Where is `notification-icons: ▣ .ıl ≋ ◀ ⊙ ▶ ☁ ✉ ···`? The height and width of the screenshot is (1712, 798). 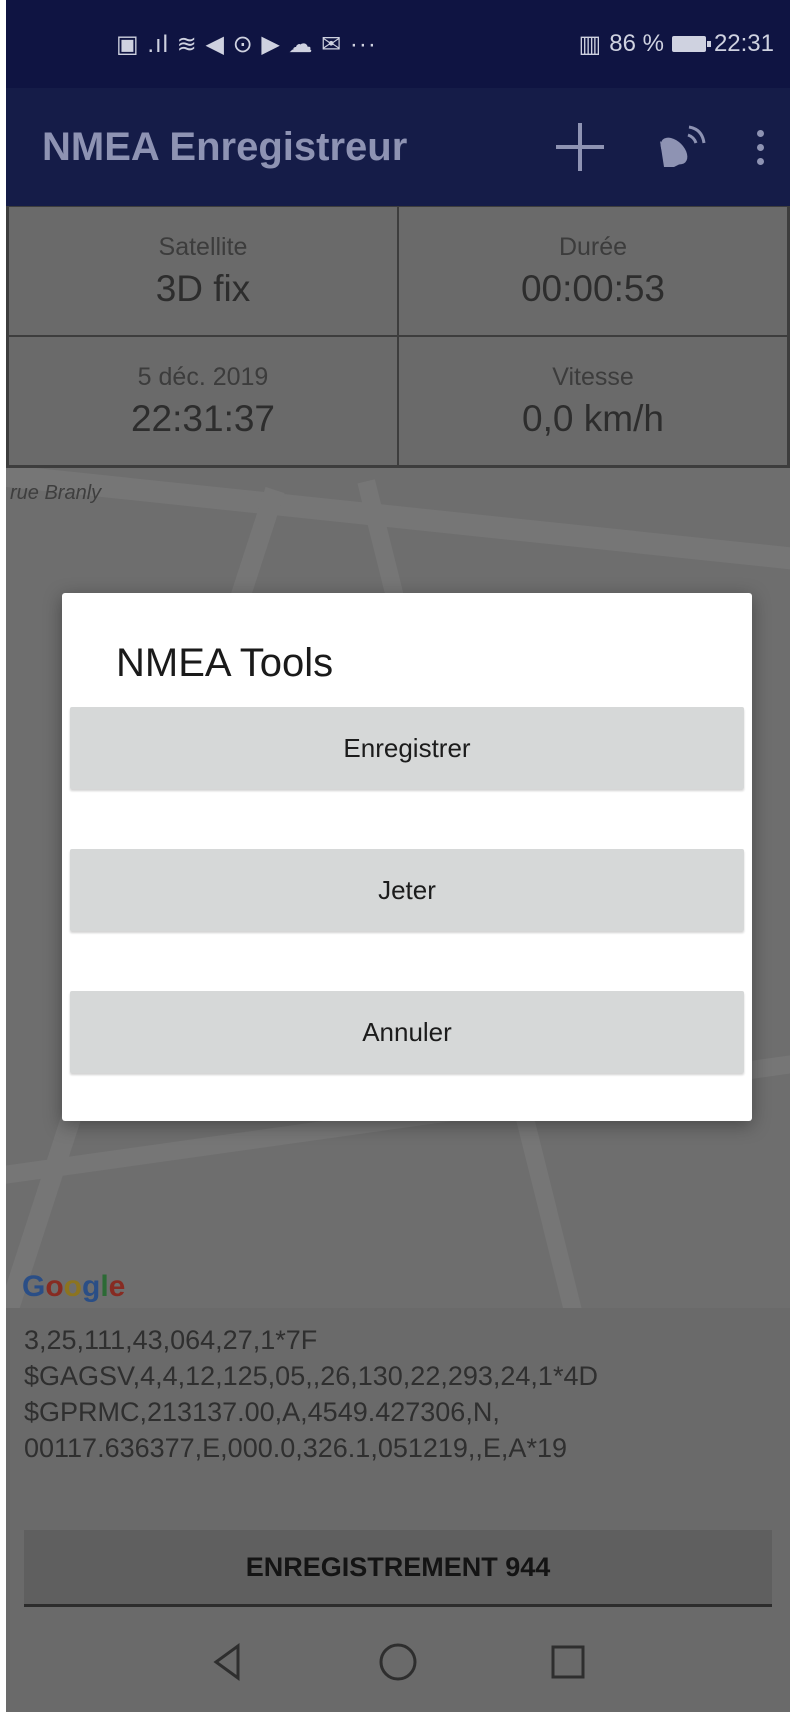 notification-icons: ▣ .ıl ≋ ◀ ⊙ ▶ ☁ ✉ ··· is located at coordinates (246, 44).